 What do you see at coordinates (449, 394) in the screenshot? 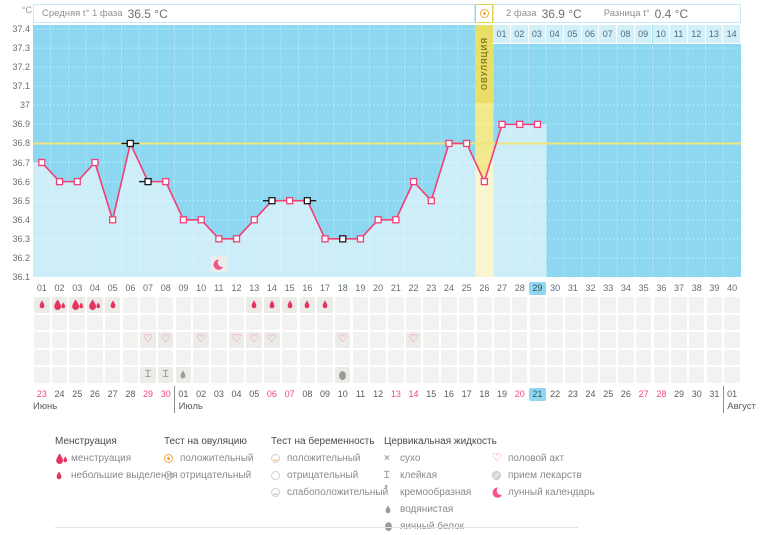
I see `date-cell-day-24: 16` at bounding box center [449, 394].